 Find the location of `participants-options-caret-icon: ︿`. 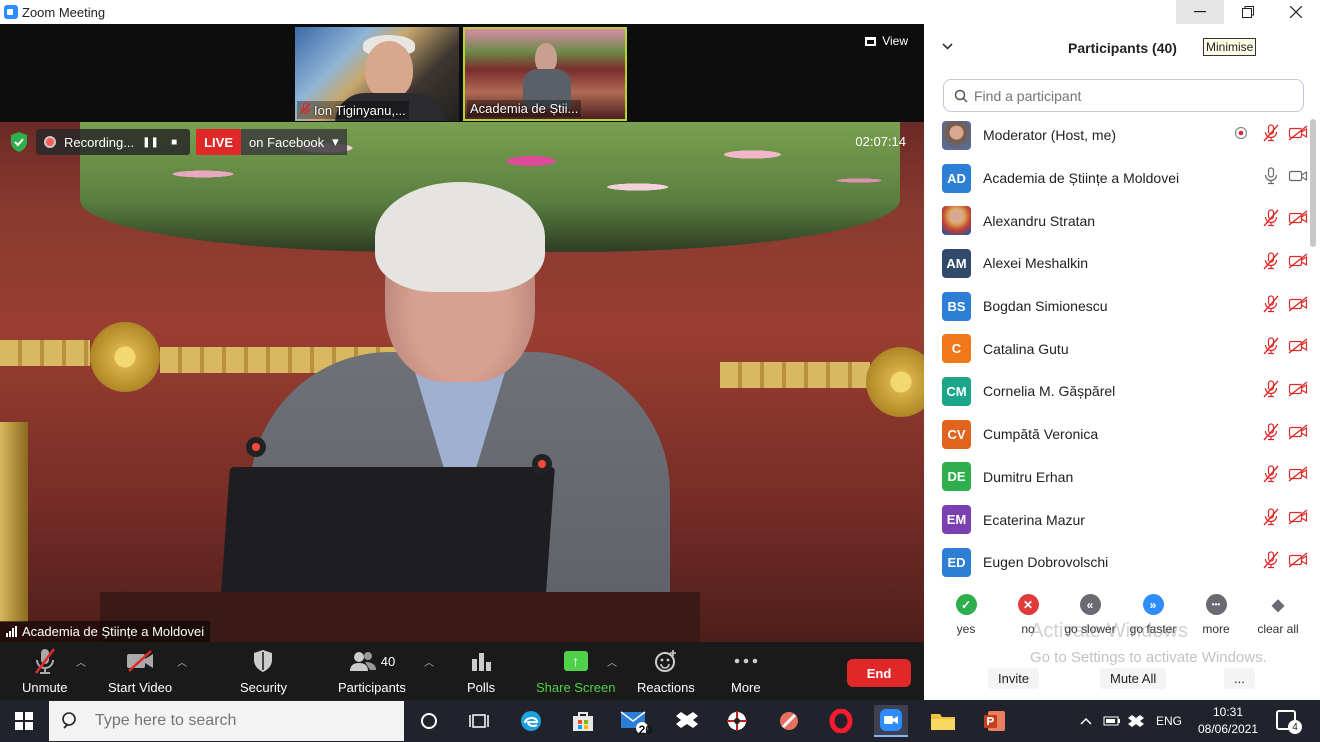

participants-options-caret-icon: ︿ is located at coordinates (429, 661).